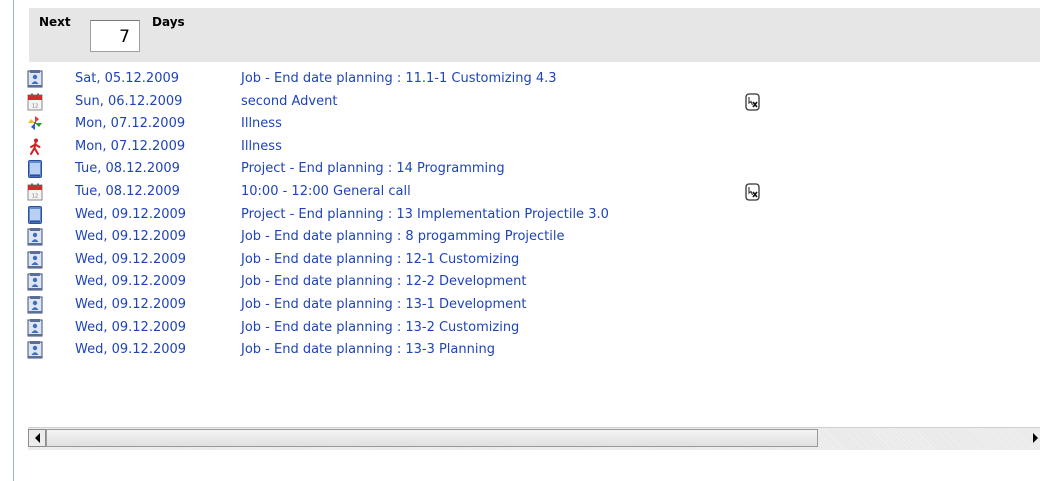 The image size is (1040, 481). Describe the element at coordinates (432, 438) in the screenshot. I see `scrollbar-thumb` at that location.